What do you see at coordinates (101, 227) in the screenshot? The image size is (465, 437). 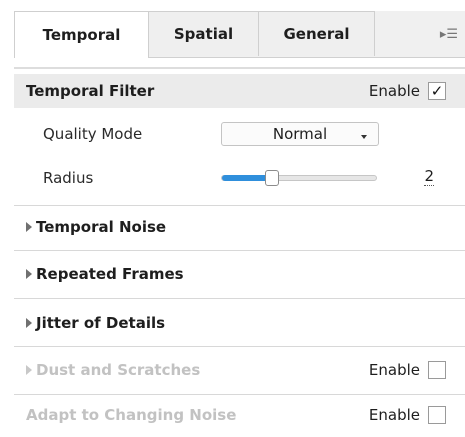 I see `section-title: Temporal Noise` at bounding box center [101, 227].